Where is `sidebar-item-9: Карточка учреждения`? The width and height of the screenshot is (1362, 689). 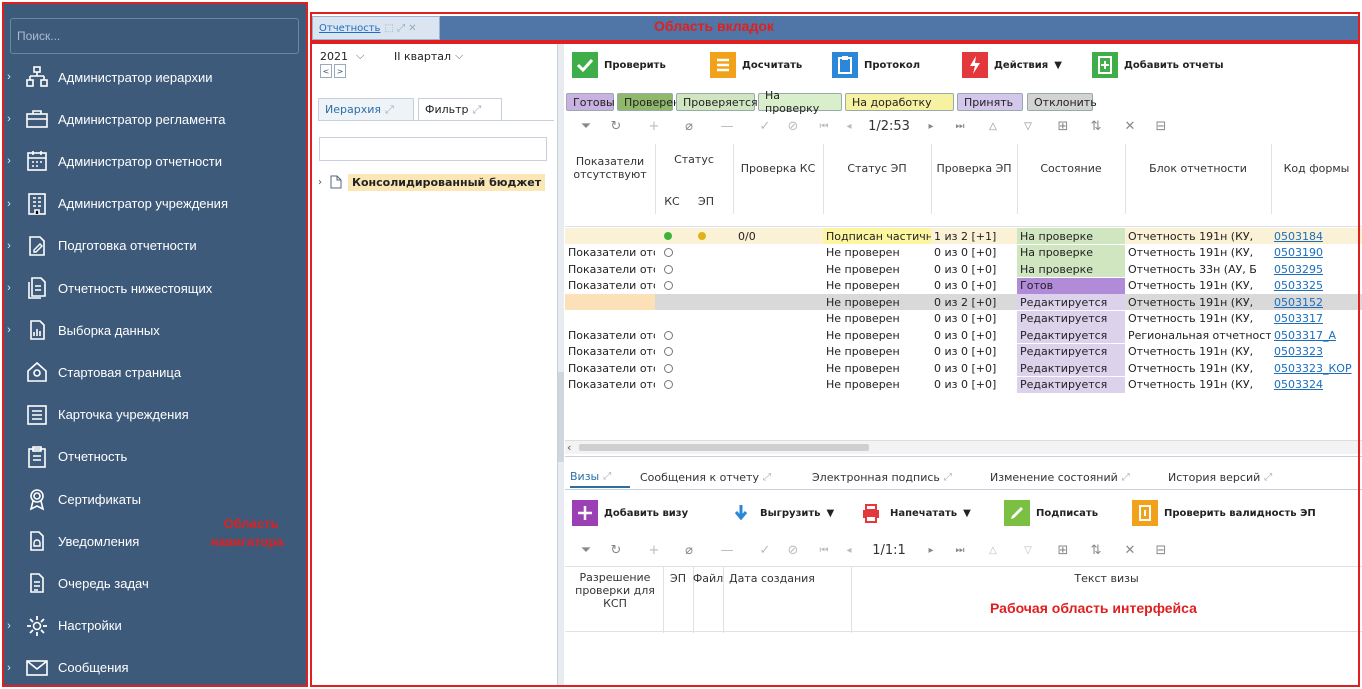
sidebar-item-9: Карточка учреждения is located at coordinates (155, 415).